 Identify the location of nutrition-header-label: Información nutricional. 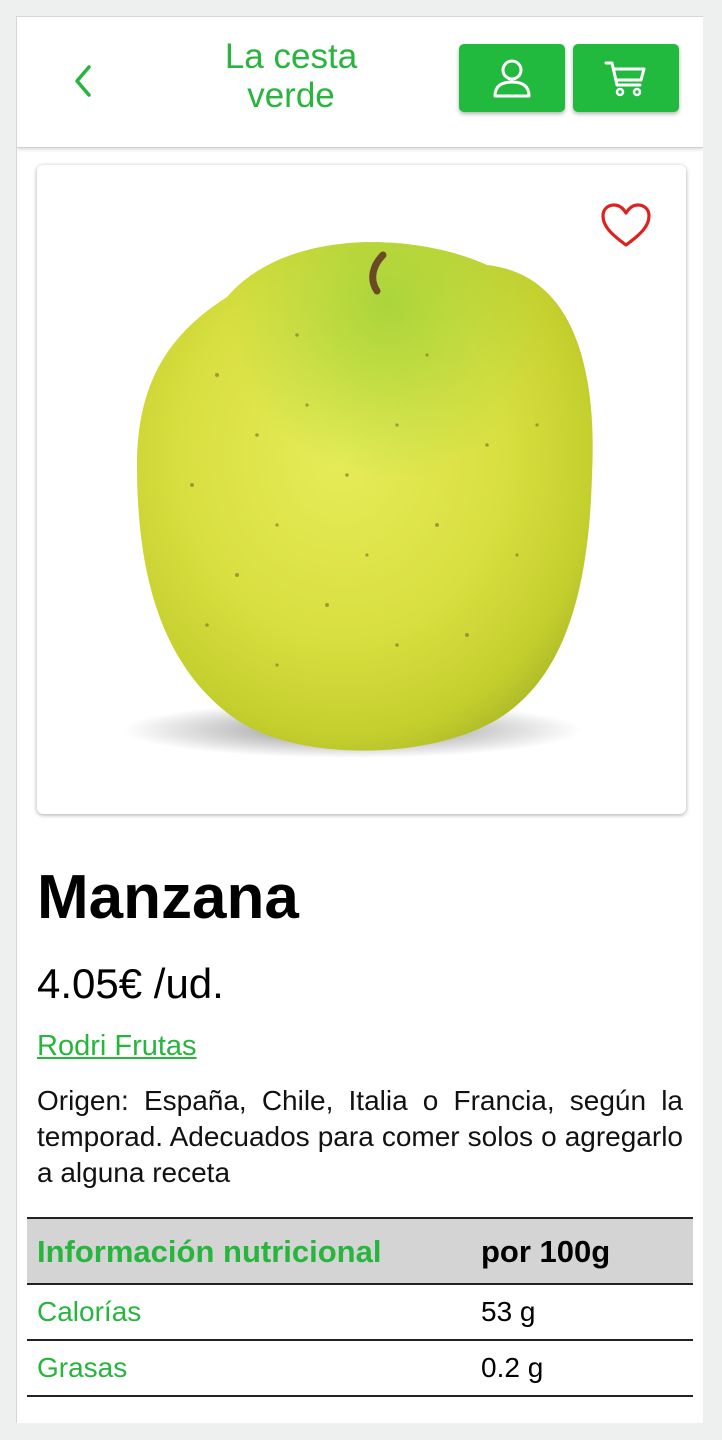
(249, 1251).